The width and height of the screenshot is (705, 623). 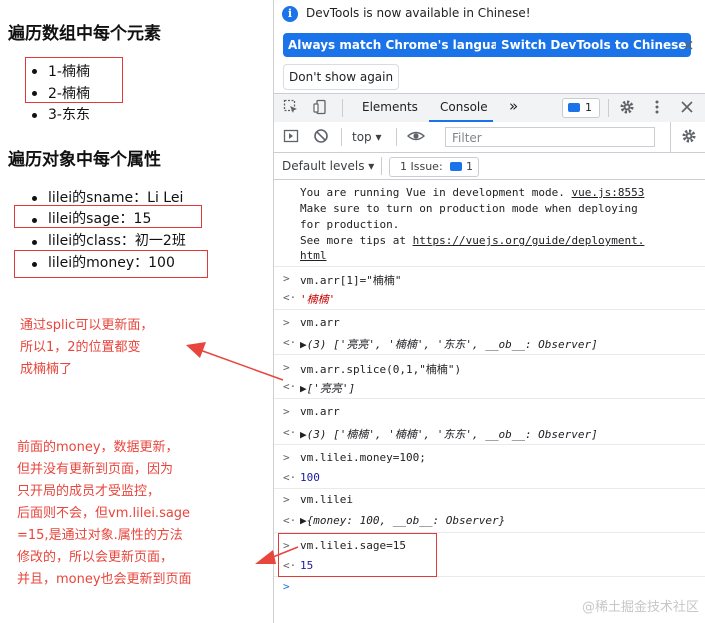 I want to click on annotation-arrows, so click(x=242, y=453).